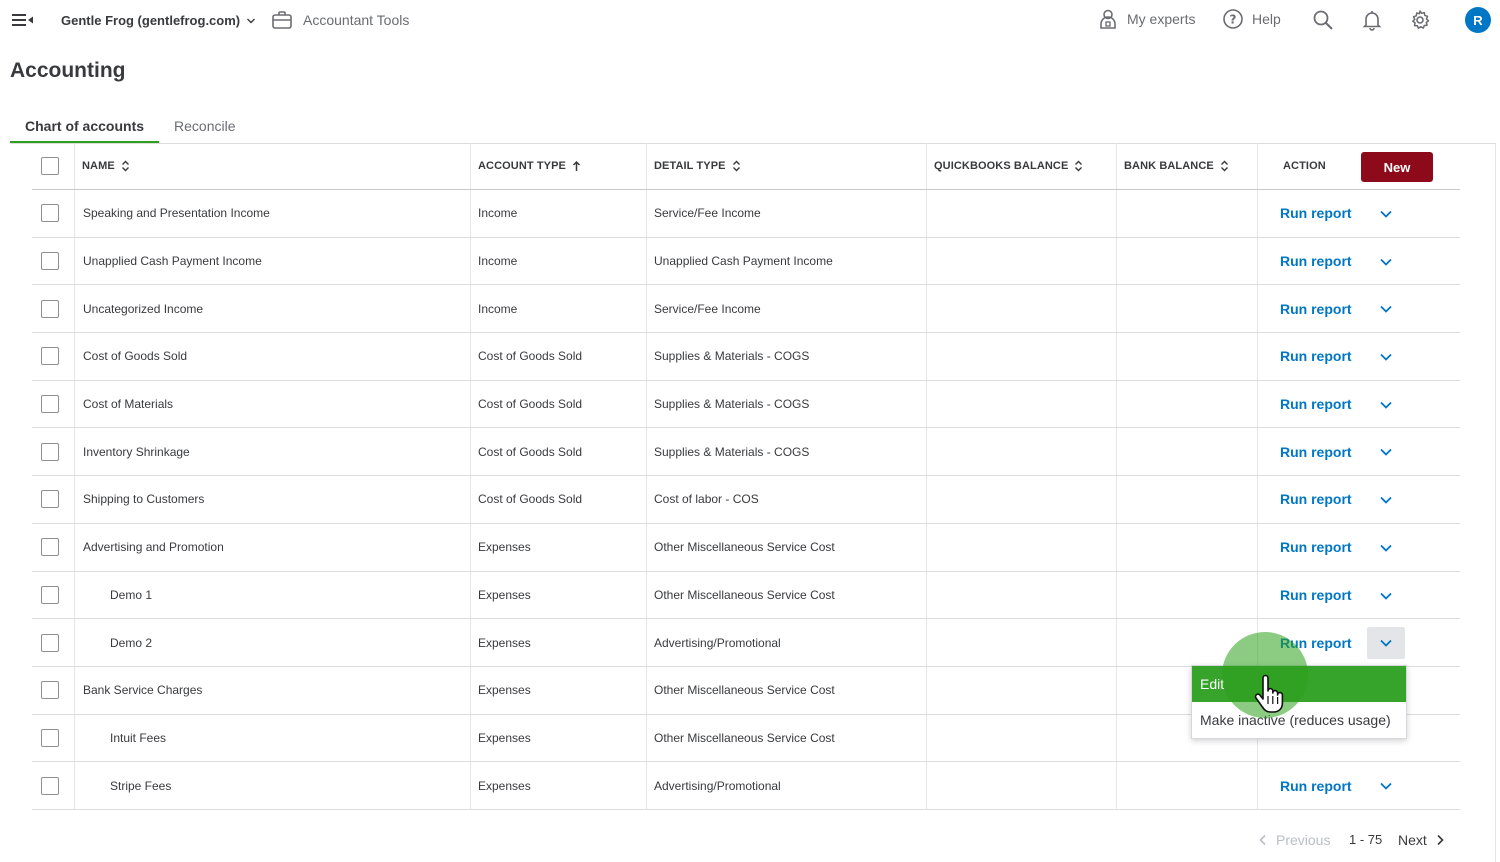 Image resolution: width=1500 pixels, height=862 pixels. I want to click on tab-reconcile: Reconcile, so click(204, 128).